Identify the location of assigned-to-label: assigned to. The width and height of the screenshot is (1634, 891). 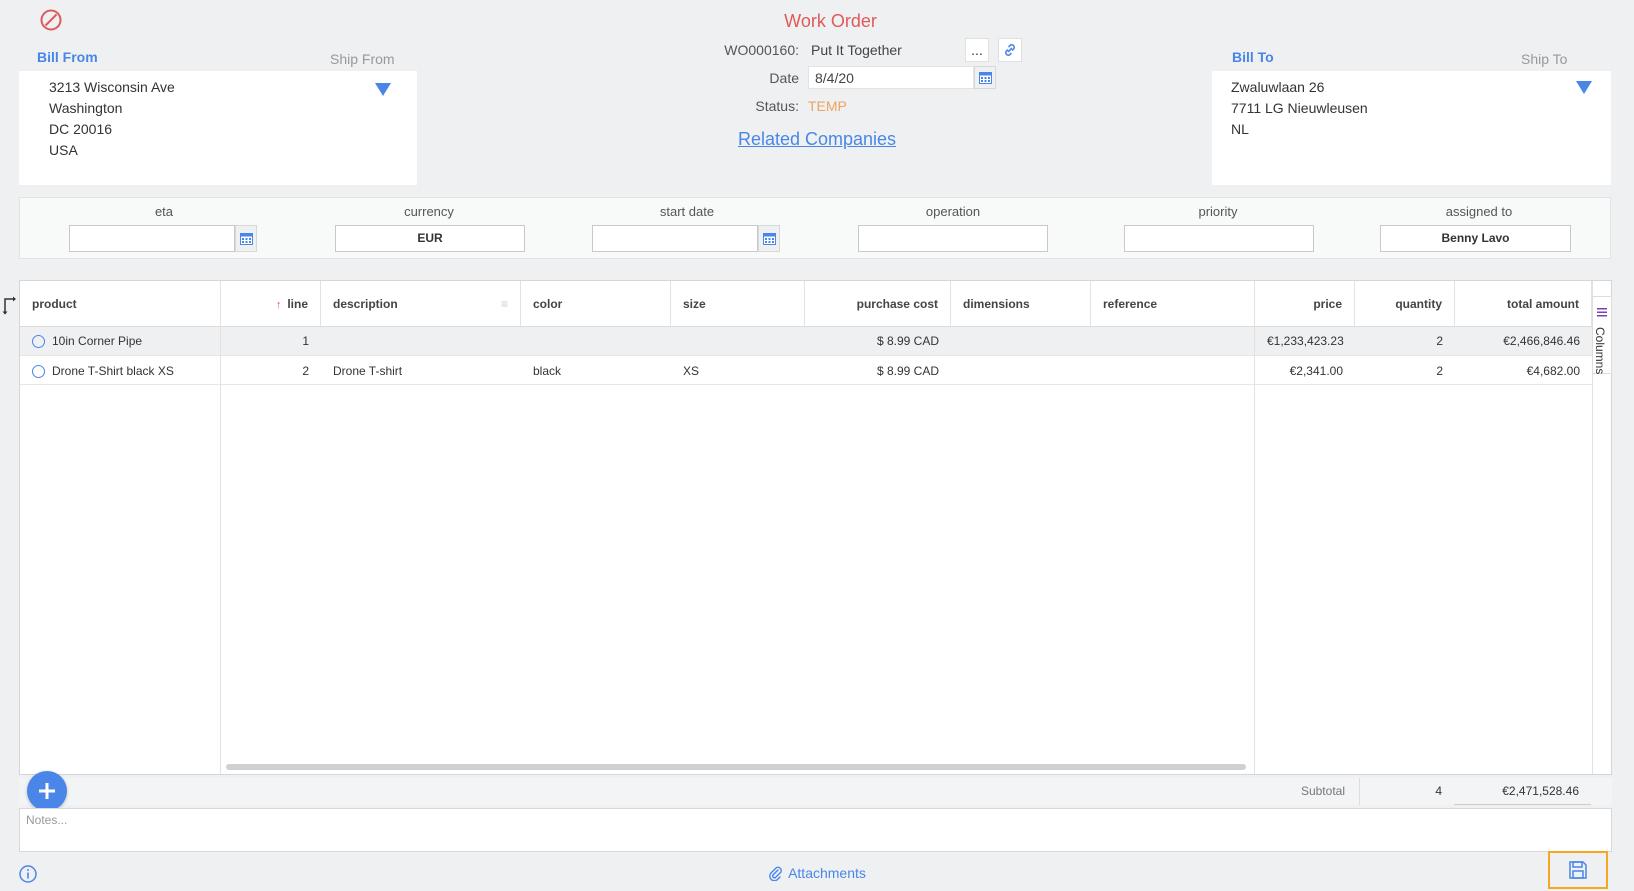
(1479, 211).